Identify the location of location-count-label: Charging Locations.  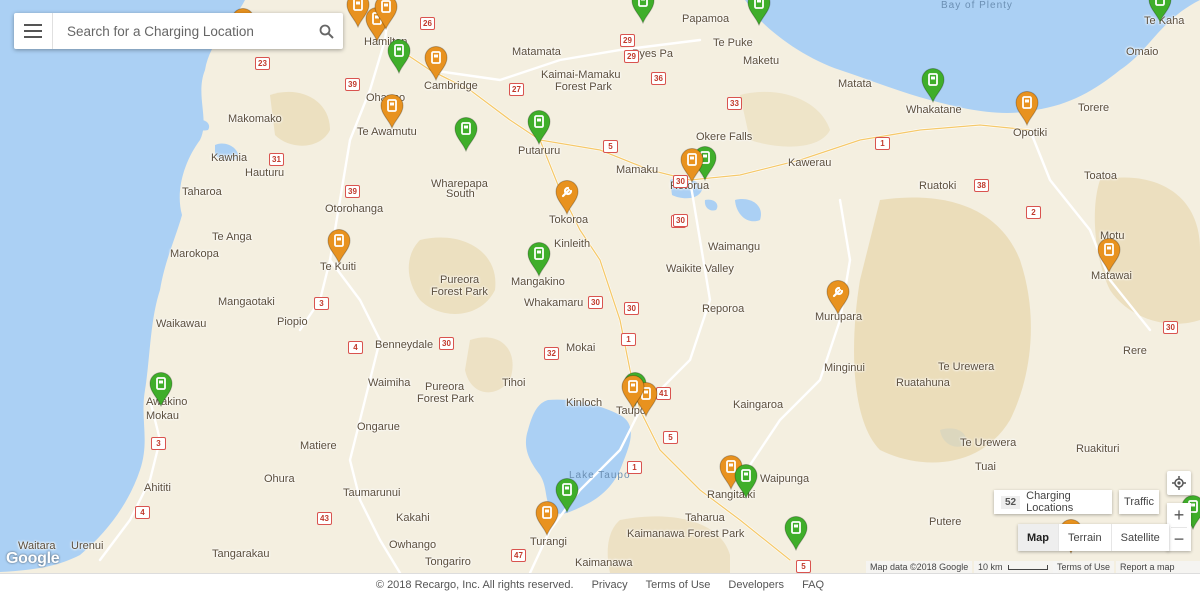
(1050, 502).